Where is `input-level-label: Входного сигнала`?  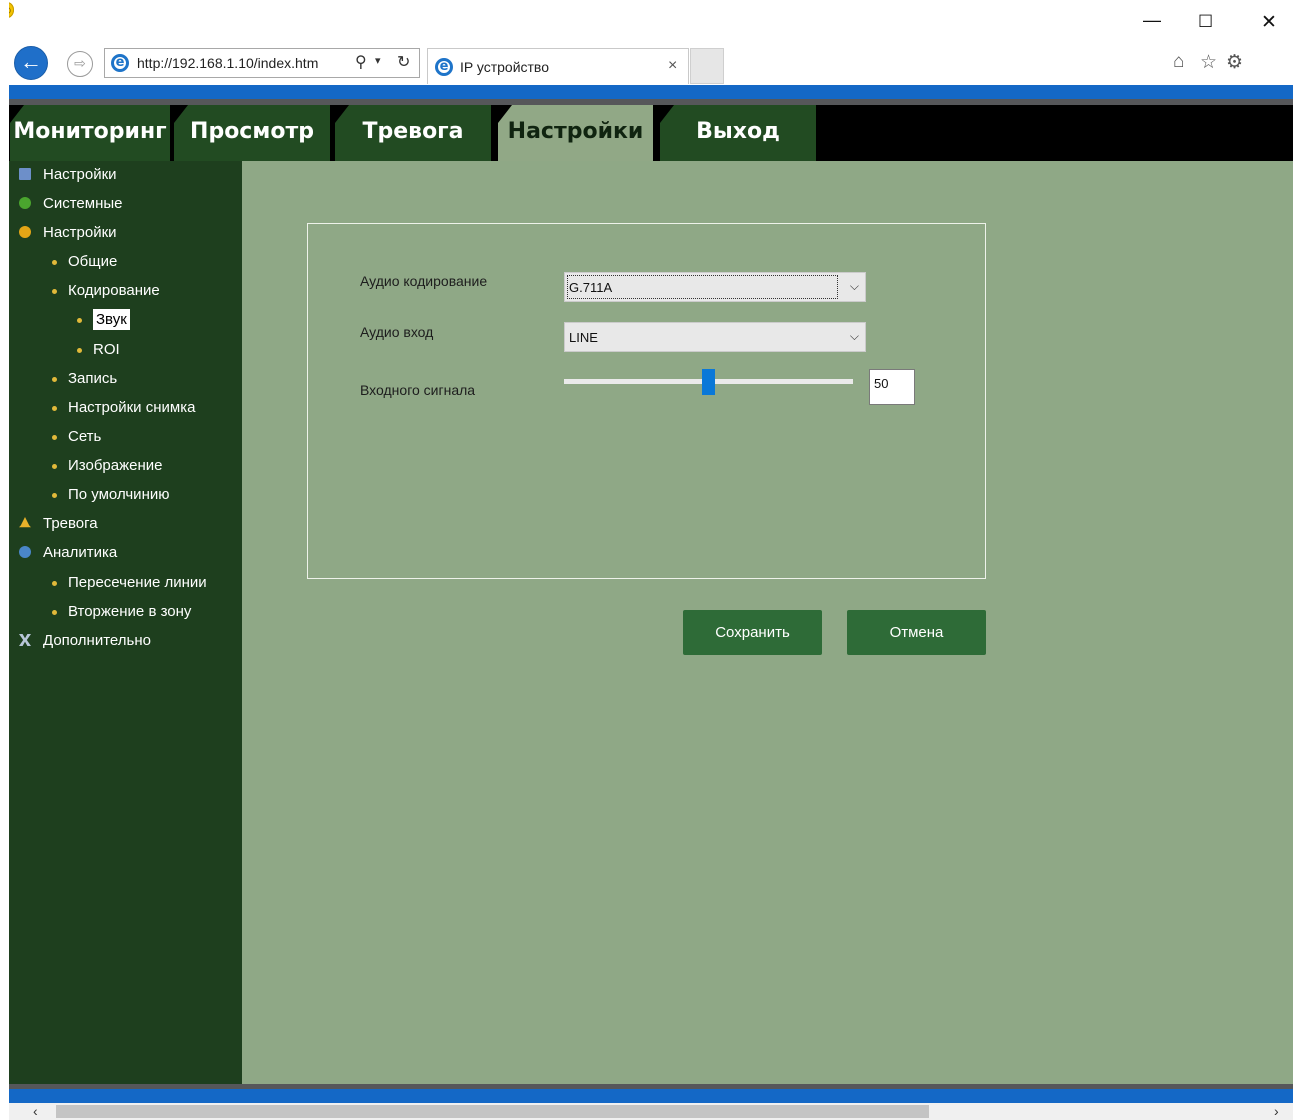
input-level-label: Входного сигнала is located at coordinates (418, 390).